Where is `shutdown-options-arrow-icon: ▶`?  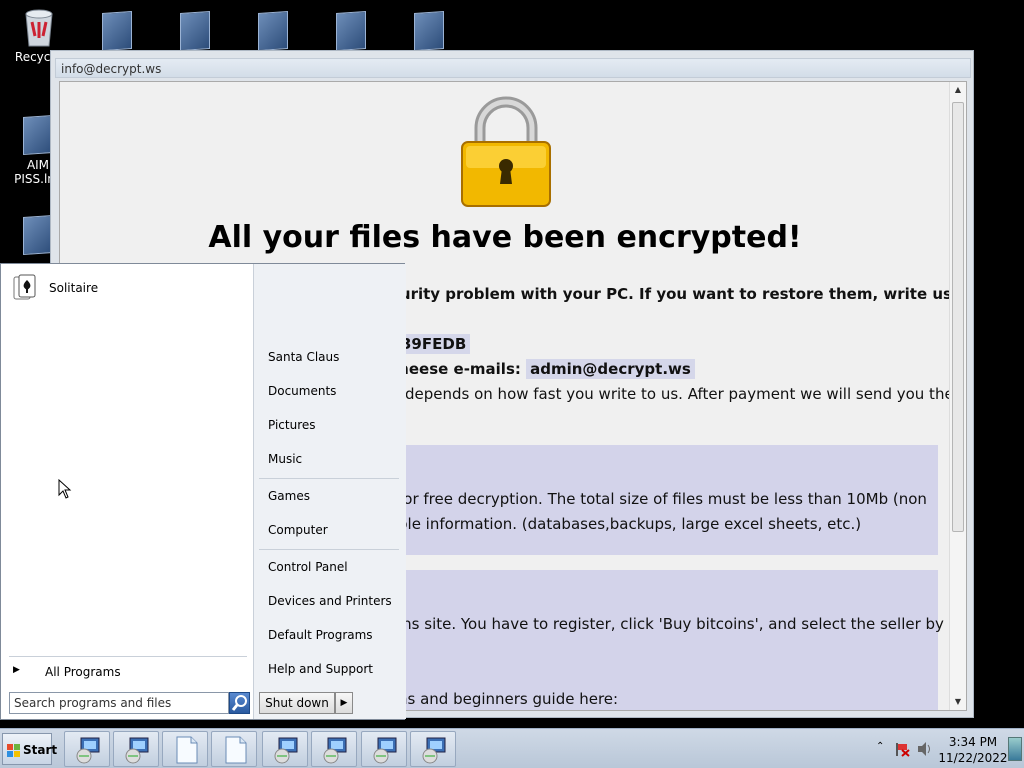 shutdown-options-arrow-icon: ▶ is located at coordinates (344, 703).